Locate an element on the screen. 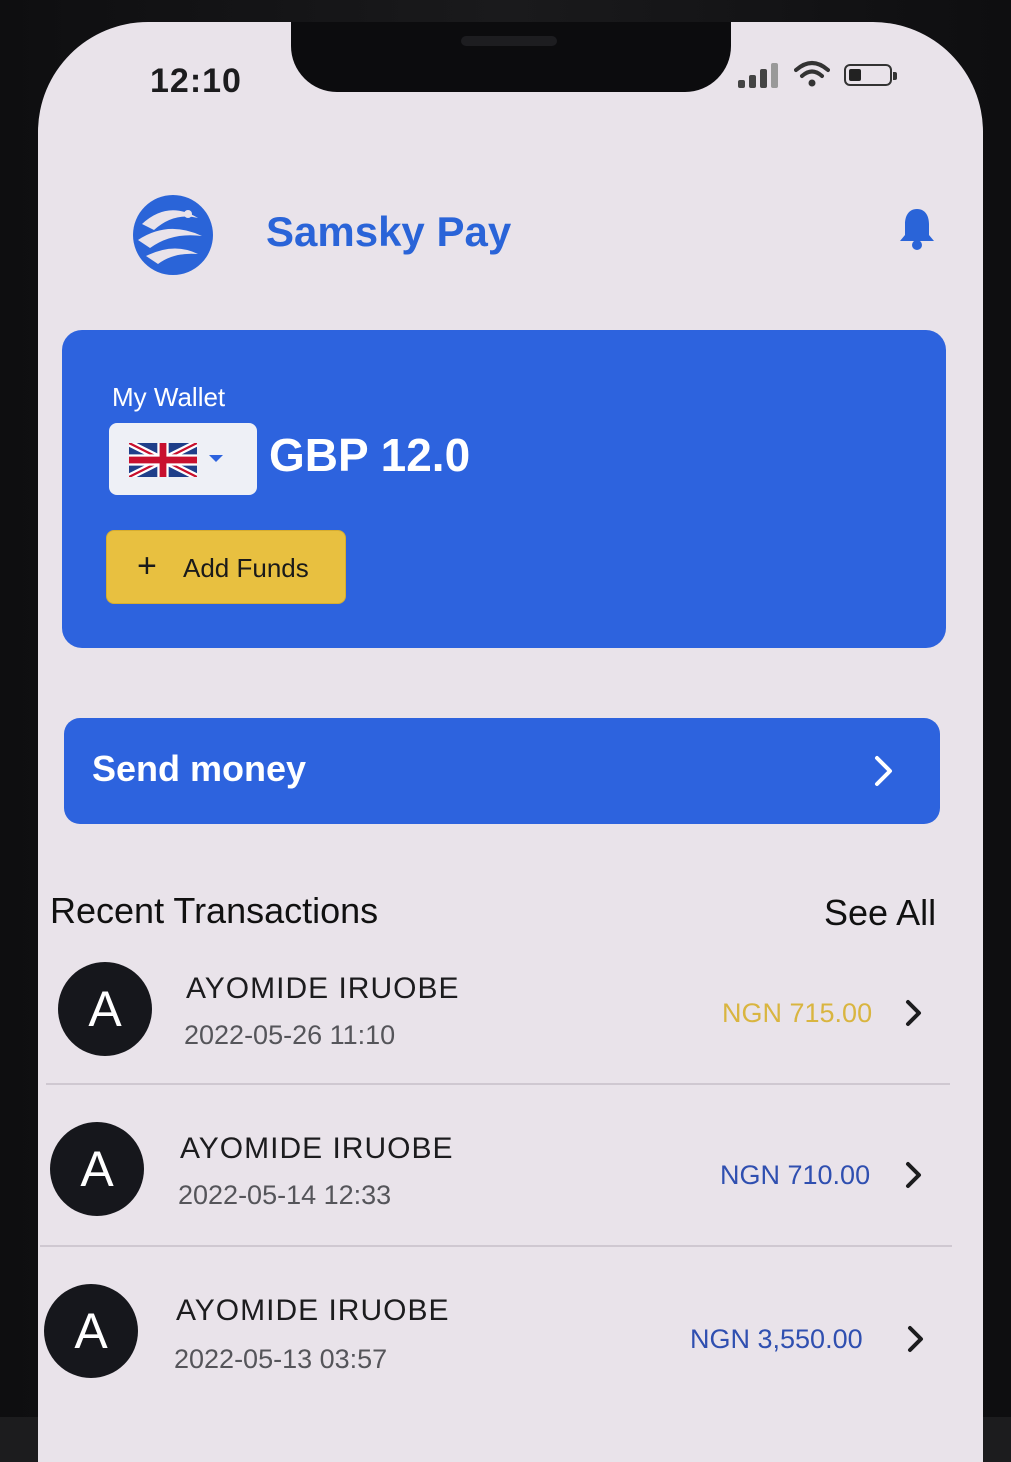 Image resolution: width=1011 pixels, height=1462 pixels. transaction-date: 2022-05-14 12:33 is located at coordinates (285, 1195).